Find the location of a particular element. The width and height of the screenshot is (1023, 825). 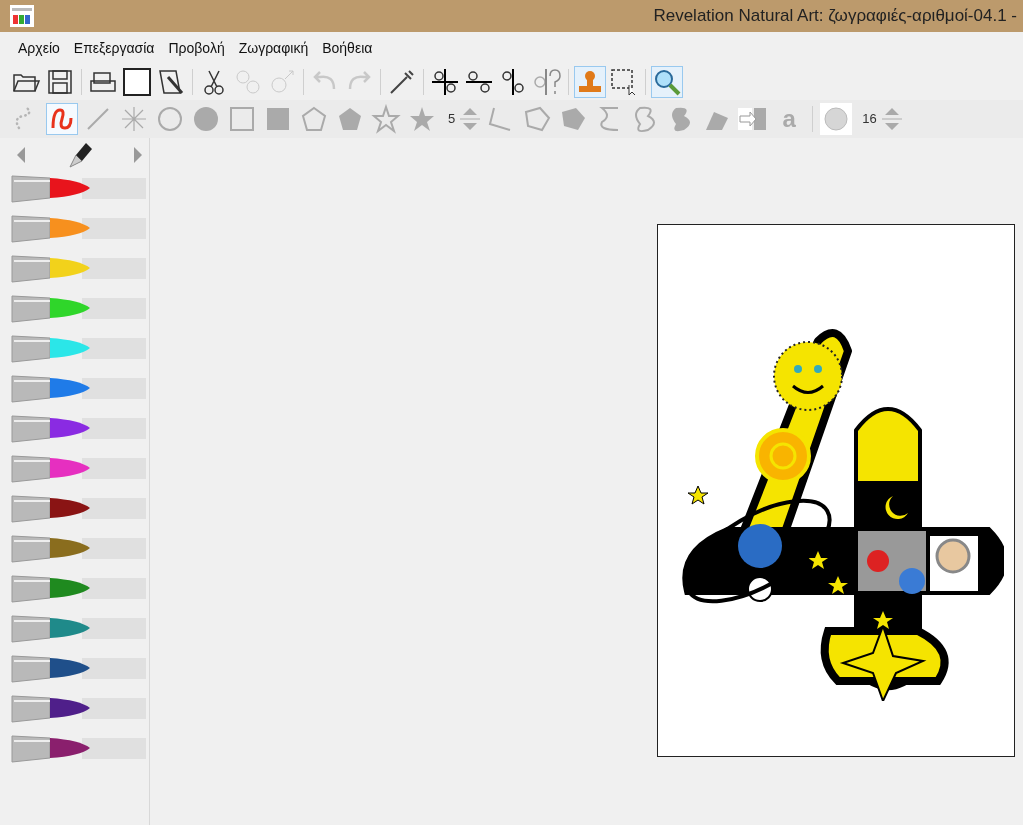

app-logo-icon is located at coordinates (22, 16).